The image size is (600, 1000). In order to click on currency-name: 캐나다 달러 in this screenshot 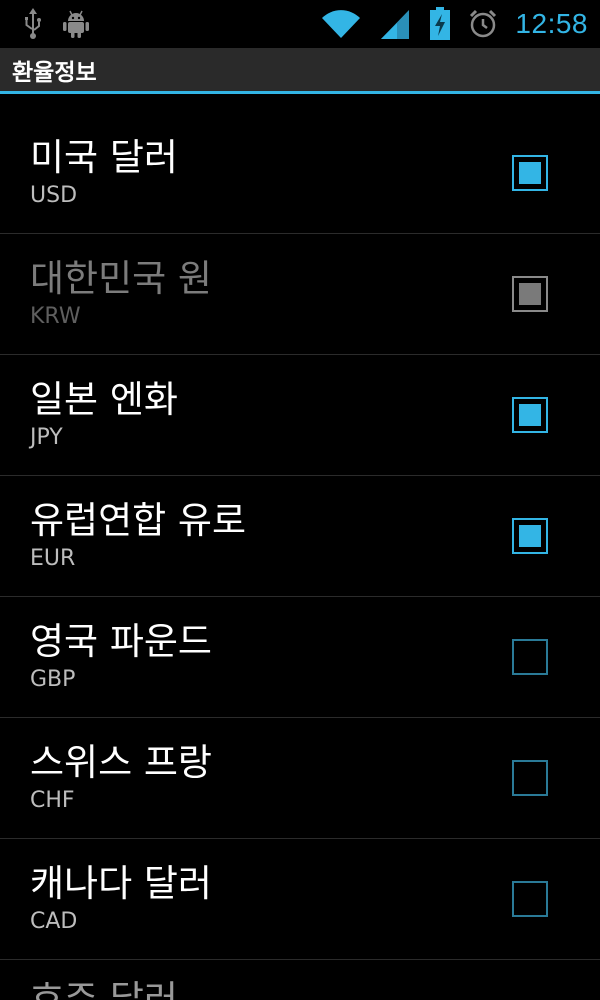, I will do `click(121, 883)`.